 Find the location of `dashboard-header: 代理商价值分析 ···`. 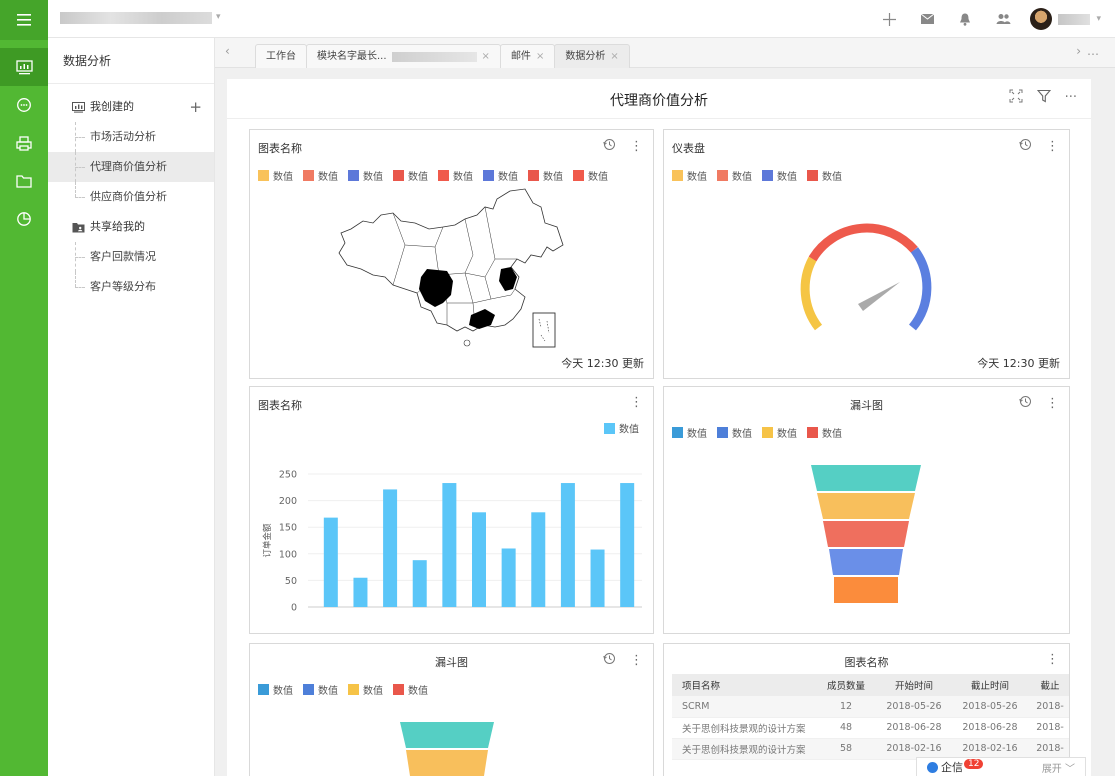

dashboard-header: 代理商价值分析 ··· is located at coordinates (659, 99).